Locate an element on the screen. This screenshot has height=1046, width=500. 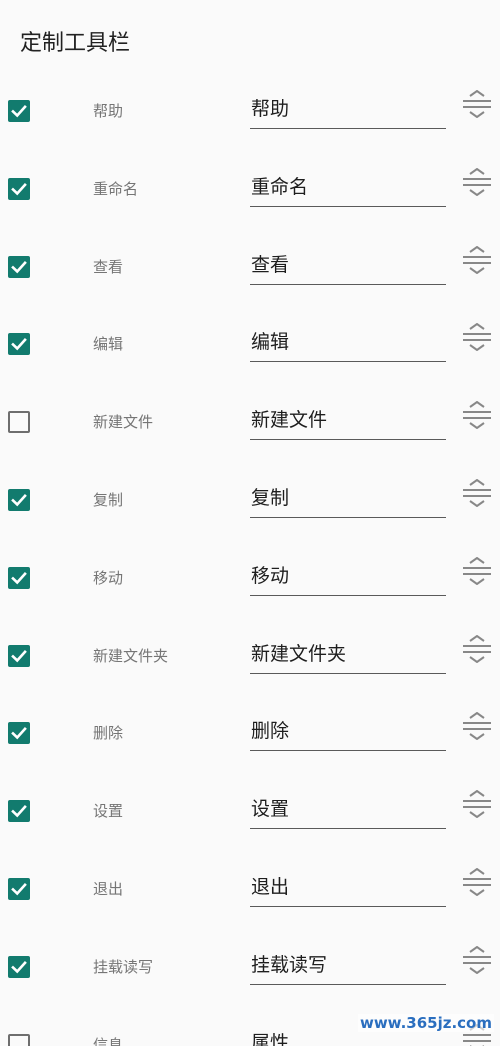
toolbar-item-label: 编辑 is located at coordinates (108, 344).